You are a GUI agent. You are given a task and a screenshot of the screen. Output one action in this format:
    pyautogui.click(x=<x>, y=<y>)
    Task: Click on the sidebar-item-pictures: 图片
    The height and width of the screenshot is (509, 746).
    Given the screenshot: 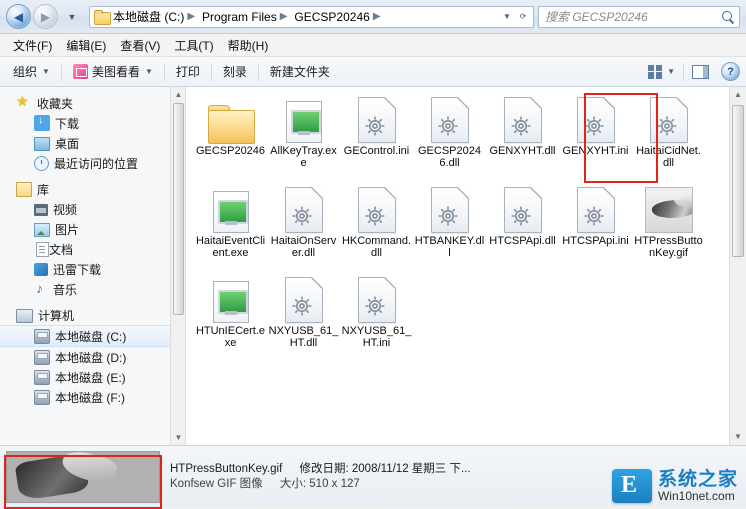 What is the action you would take?
    pyautogui.click(x=92, y=229)
    